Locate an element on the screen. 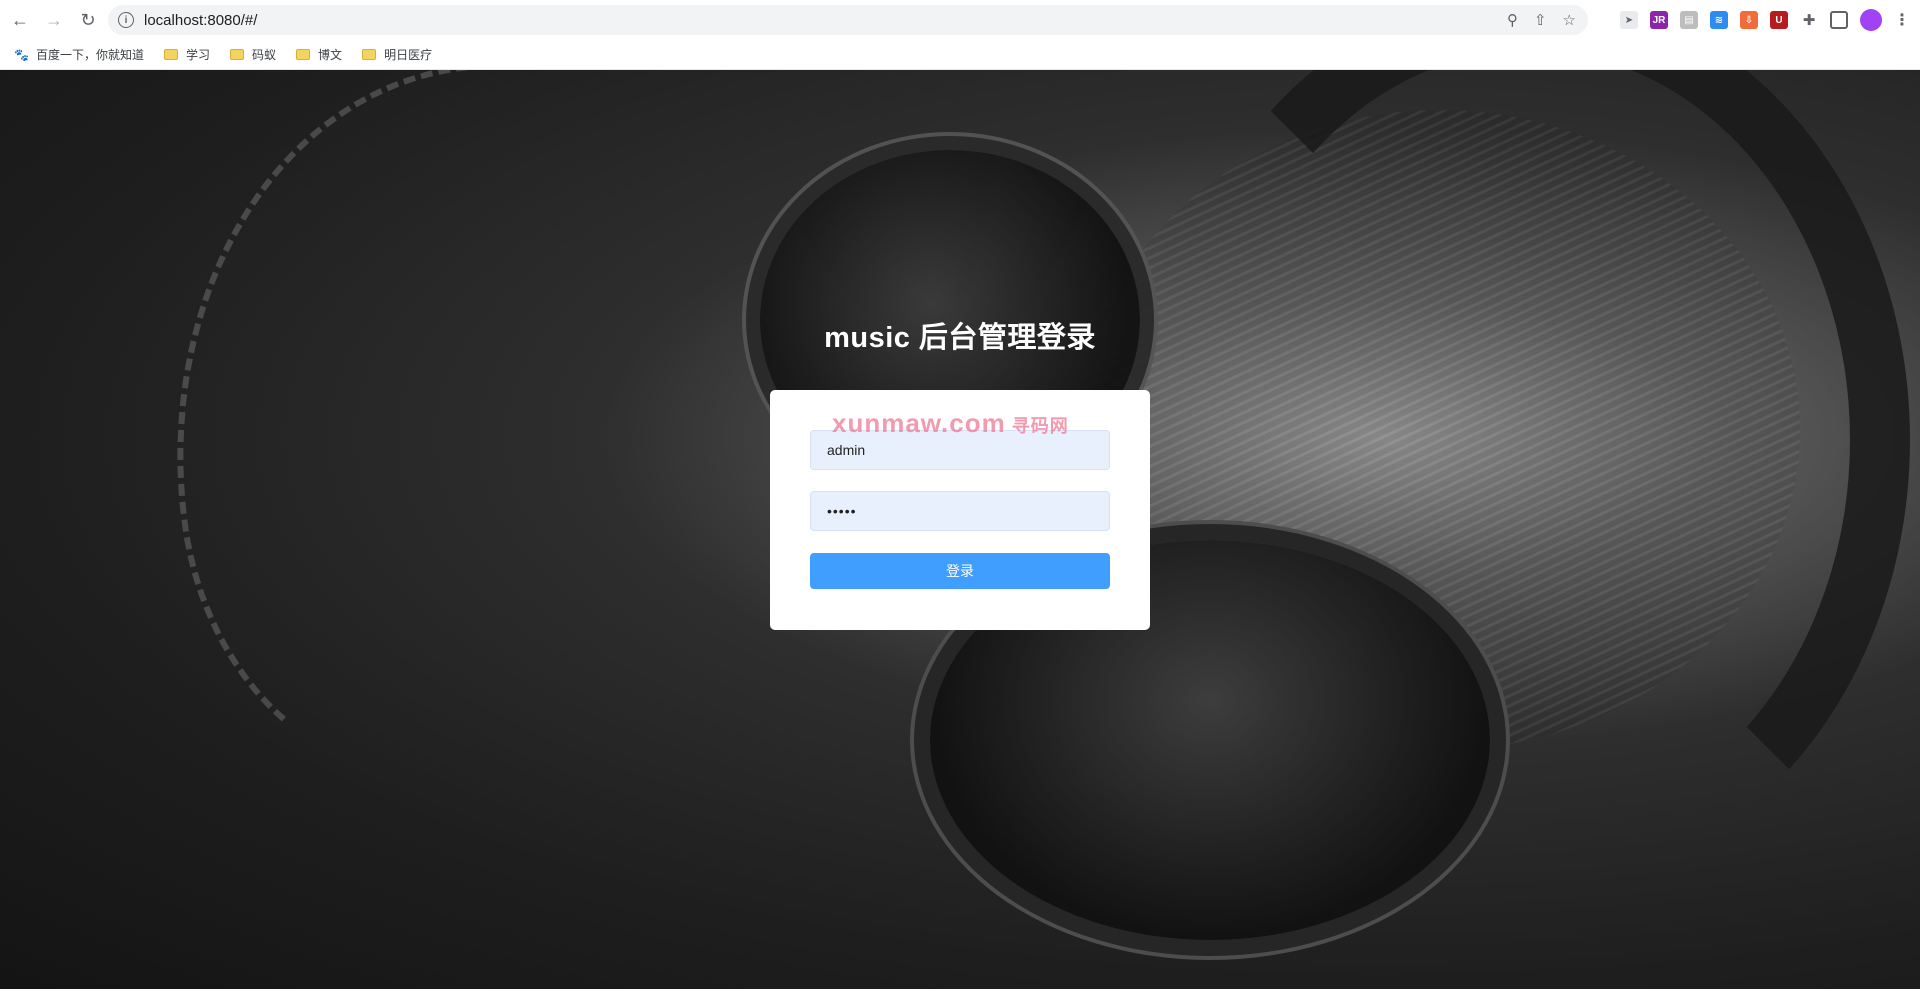  bookmark-folder-bowen: 博文 is located at coordinates (319, 54).